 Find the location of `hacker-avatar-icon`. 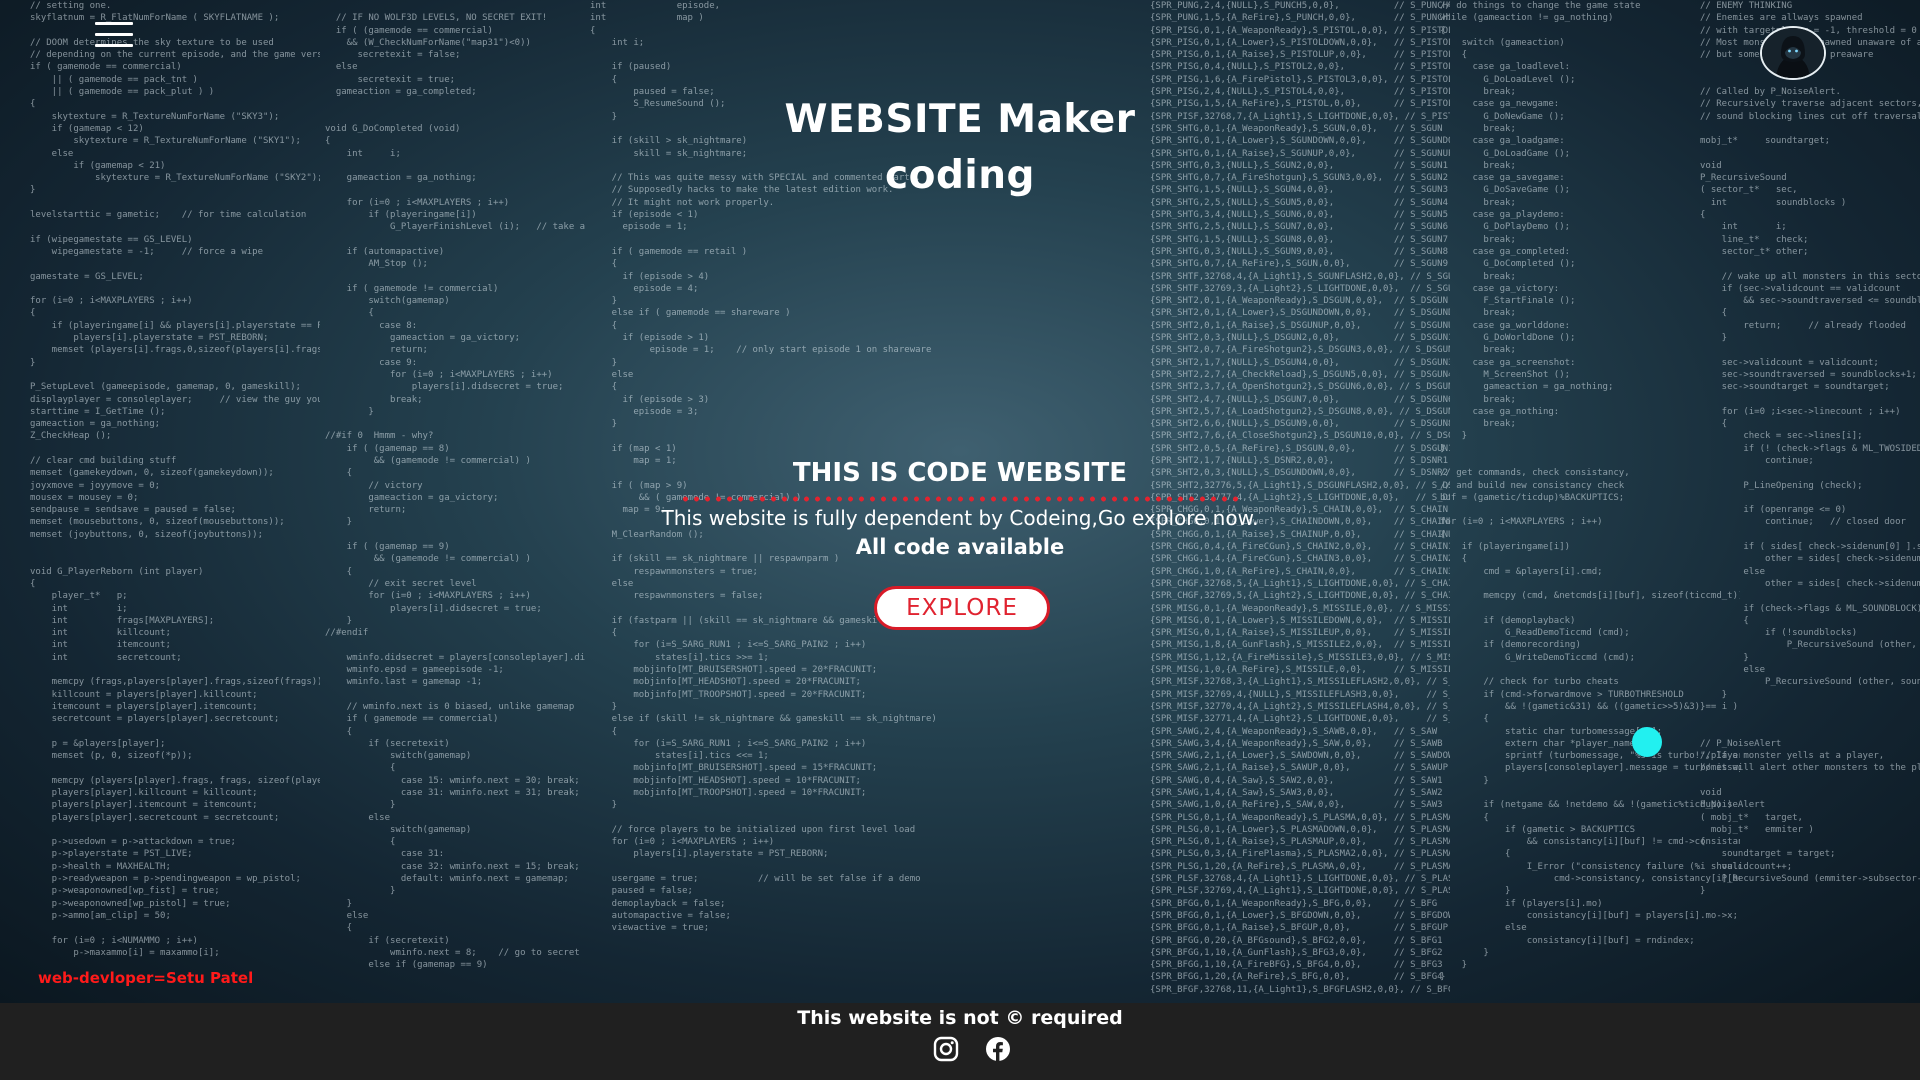

hacker-avatar-icon is located at coordinates (1793, 53).